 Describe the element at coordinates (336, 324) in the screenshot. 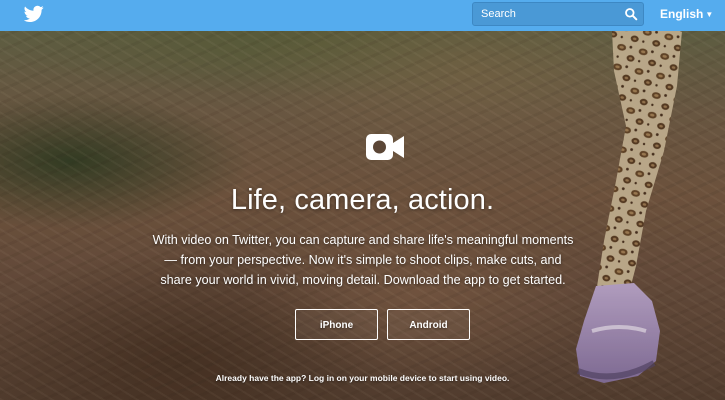

I see `iphone-download-button: iPhone` at that location.